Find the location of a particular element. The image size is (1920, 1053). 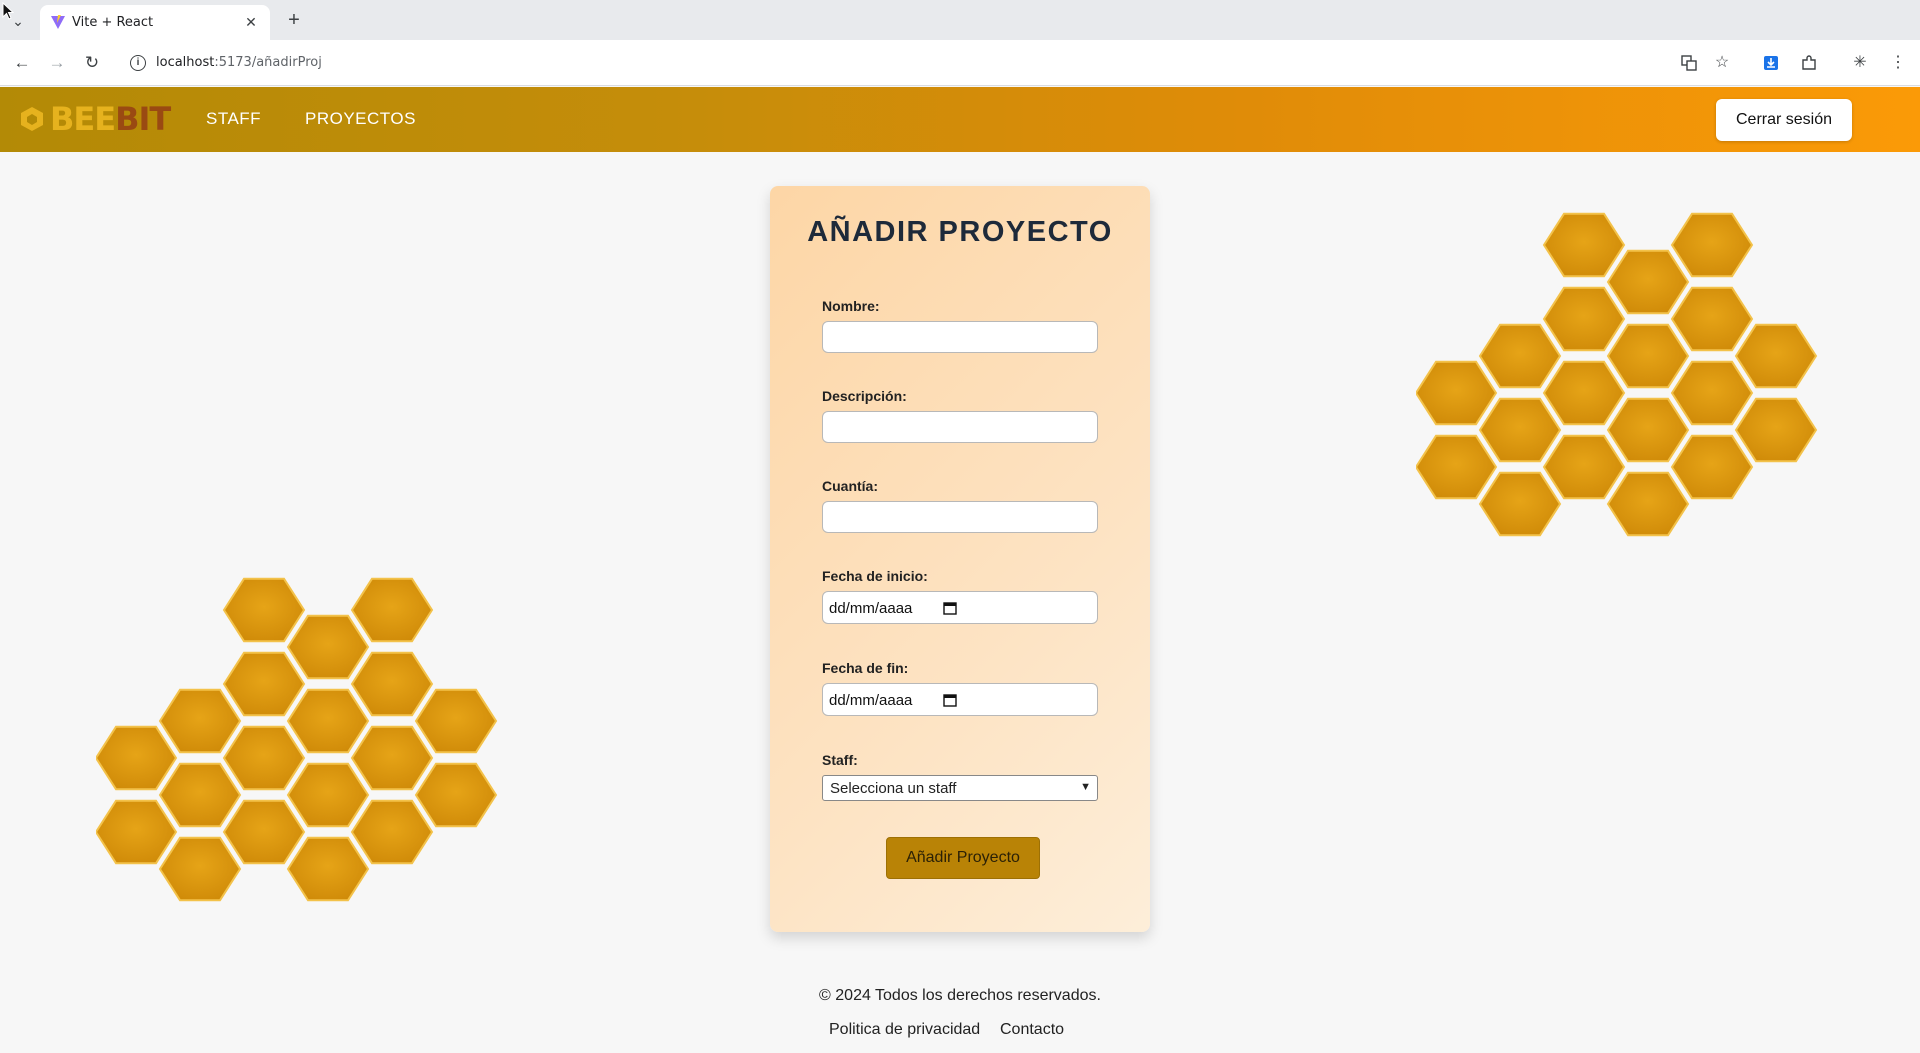

cuantia-input is located at coordinates (960, 517).